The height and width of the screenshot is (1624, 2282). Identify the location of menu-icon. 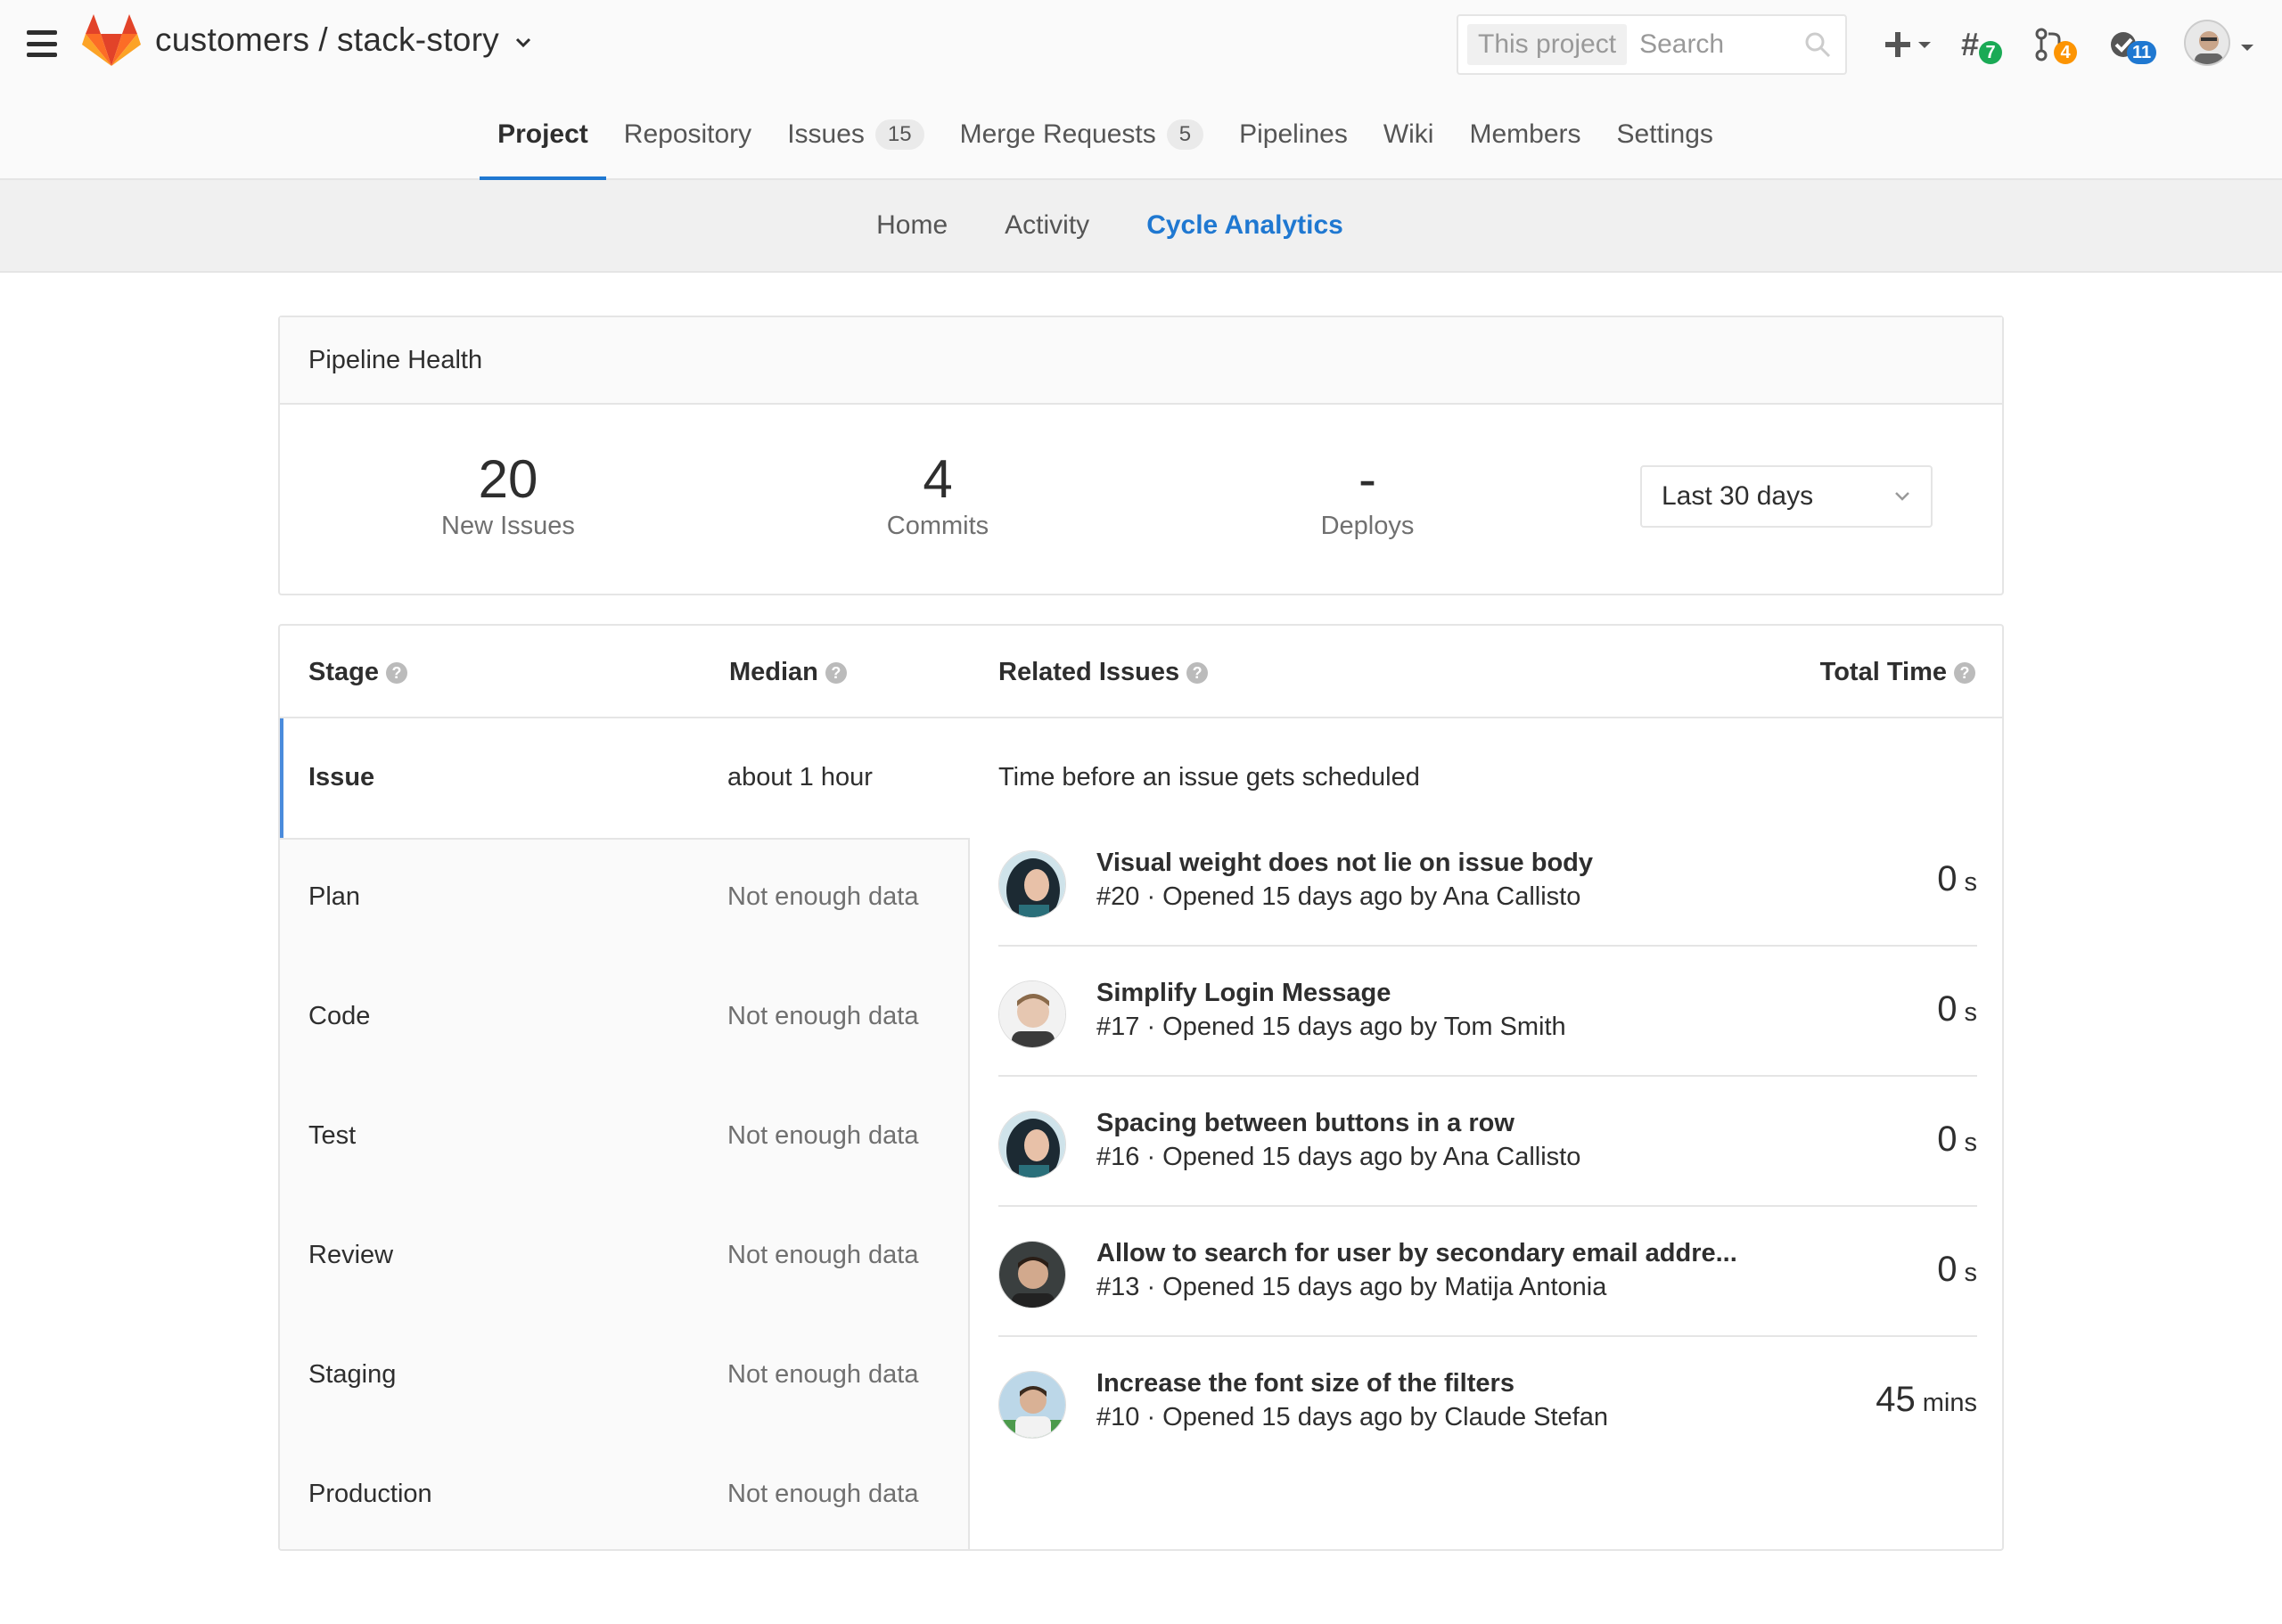
(42, 43).